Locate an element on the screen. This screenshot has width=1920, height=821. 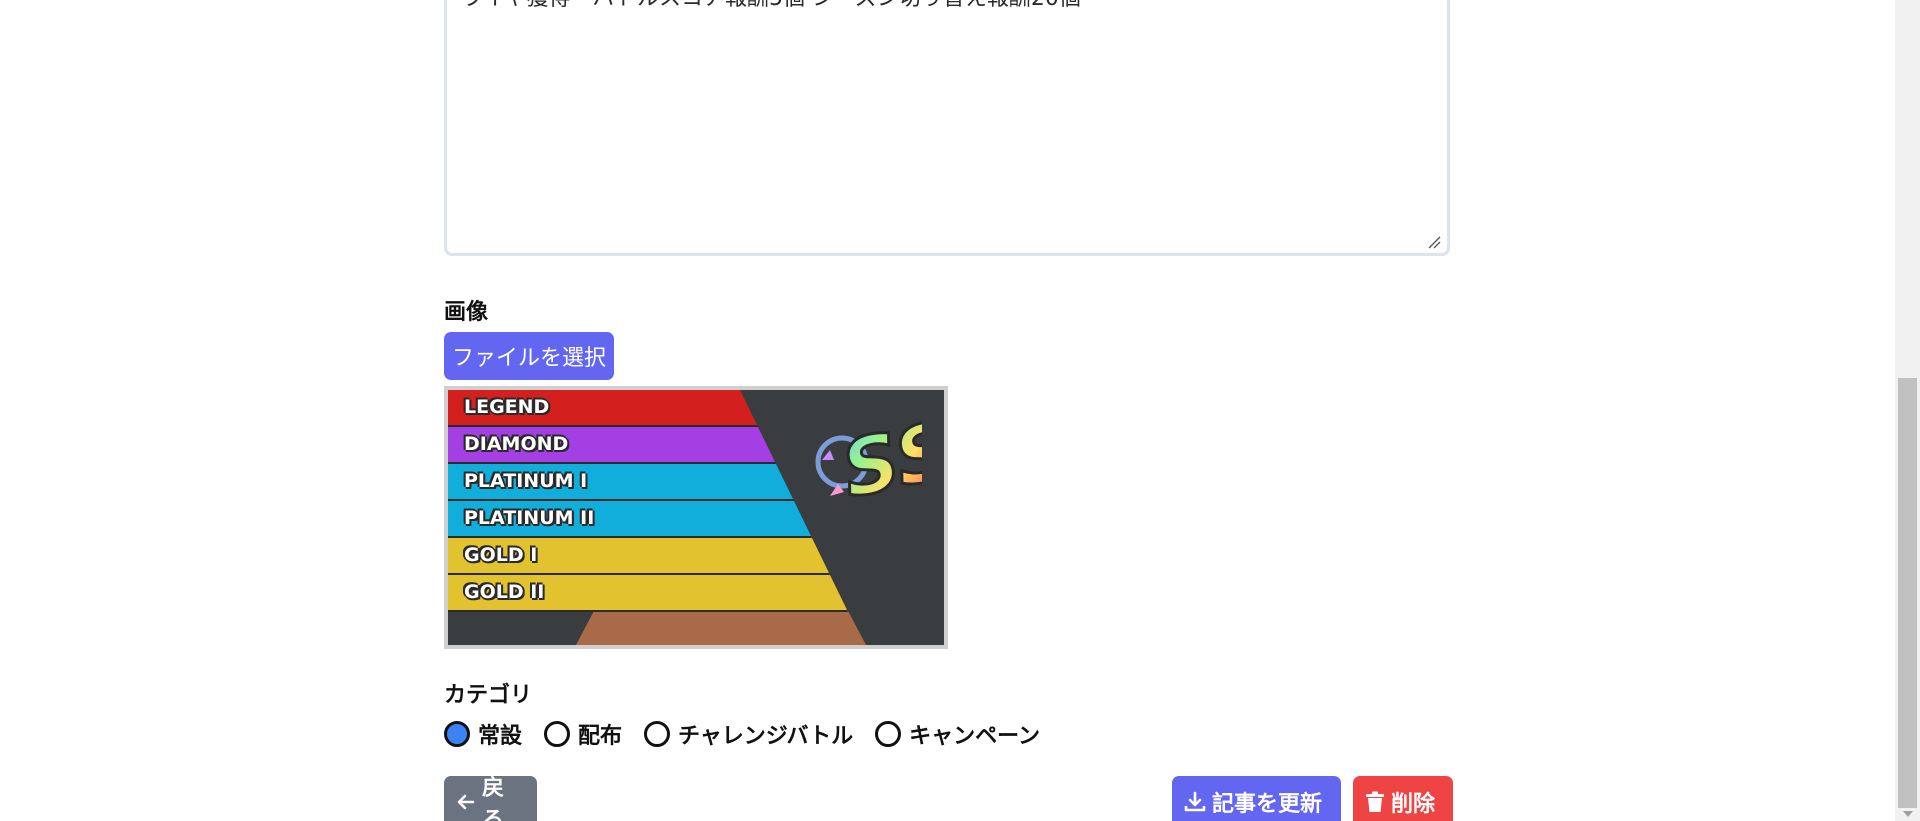
rank-tier-label: PLATINUM I is located at coordinates (526, 481).